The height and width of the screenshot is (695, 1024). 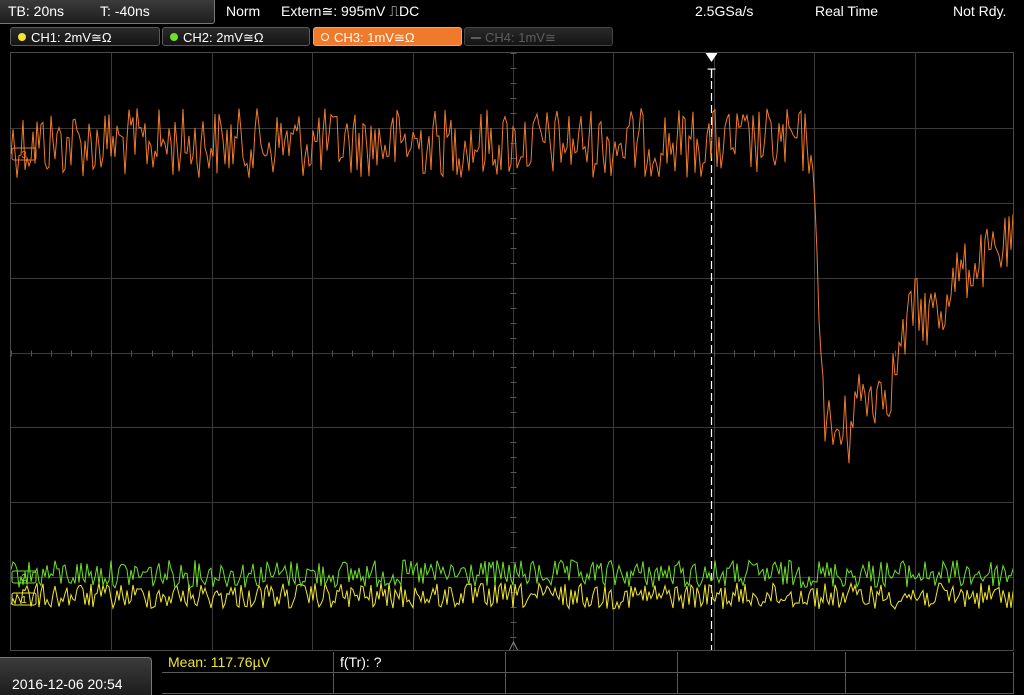 I want to click on datetime-box: 2016-12-06 20:54, so click(x=76, y=676).